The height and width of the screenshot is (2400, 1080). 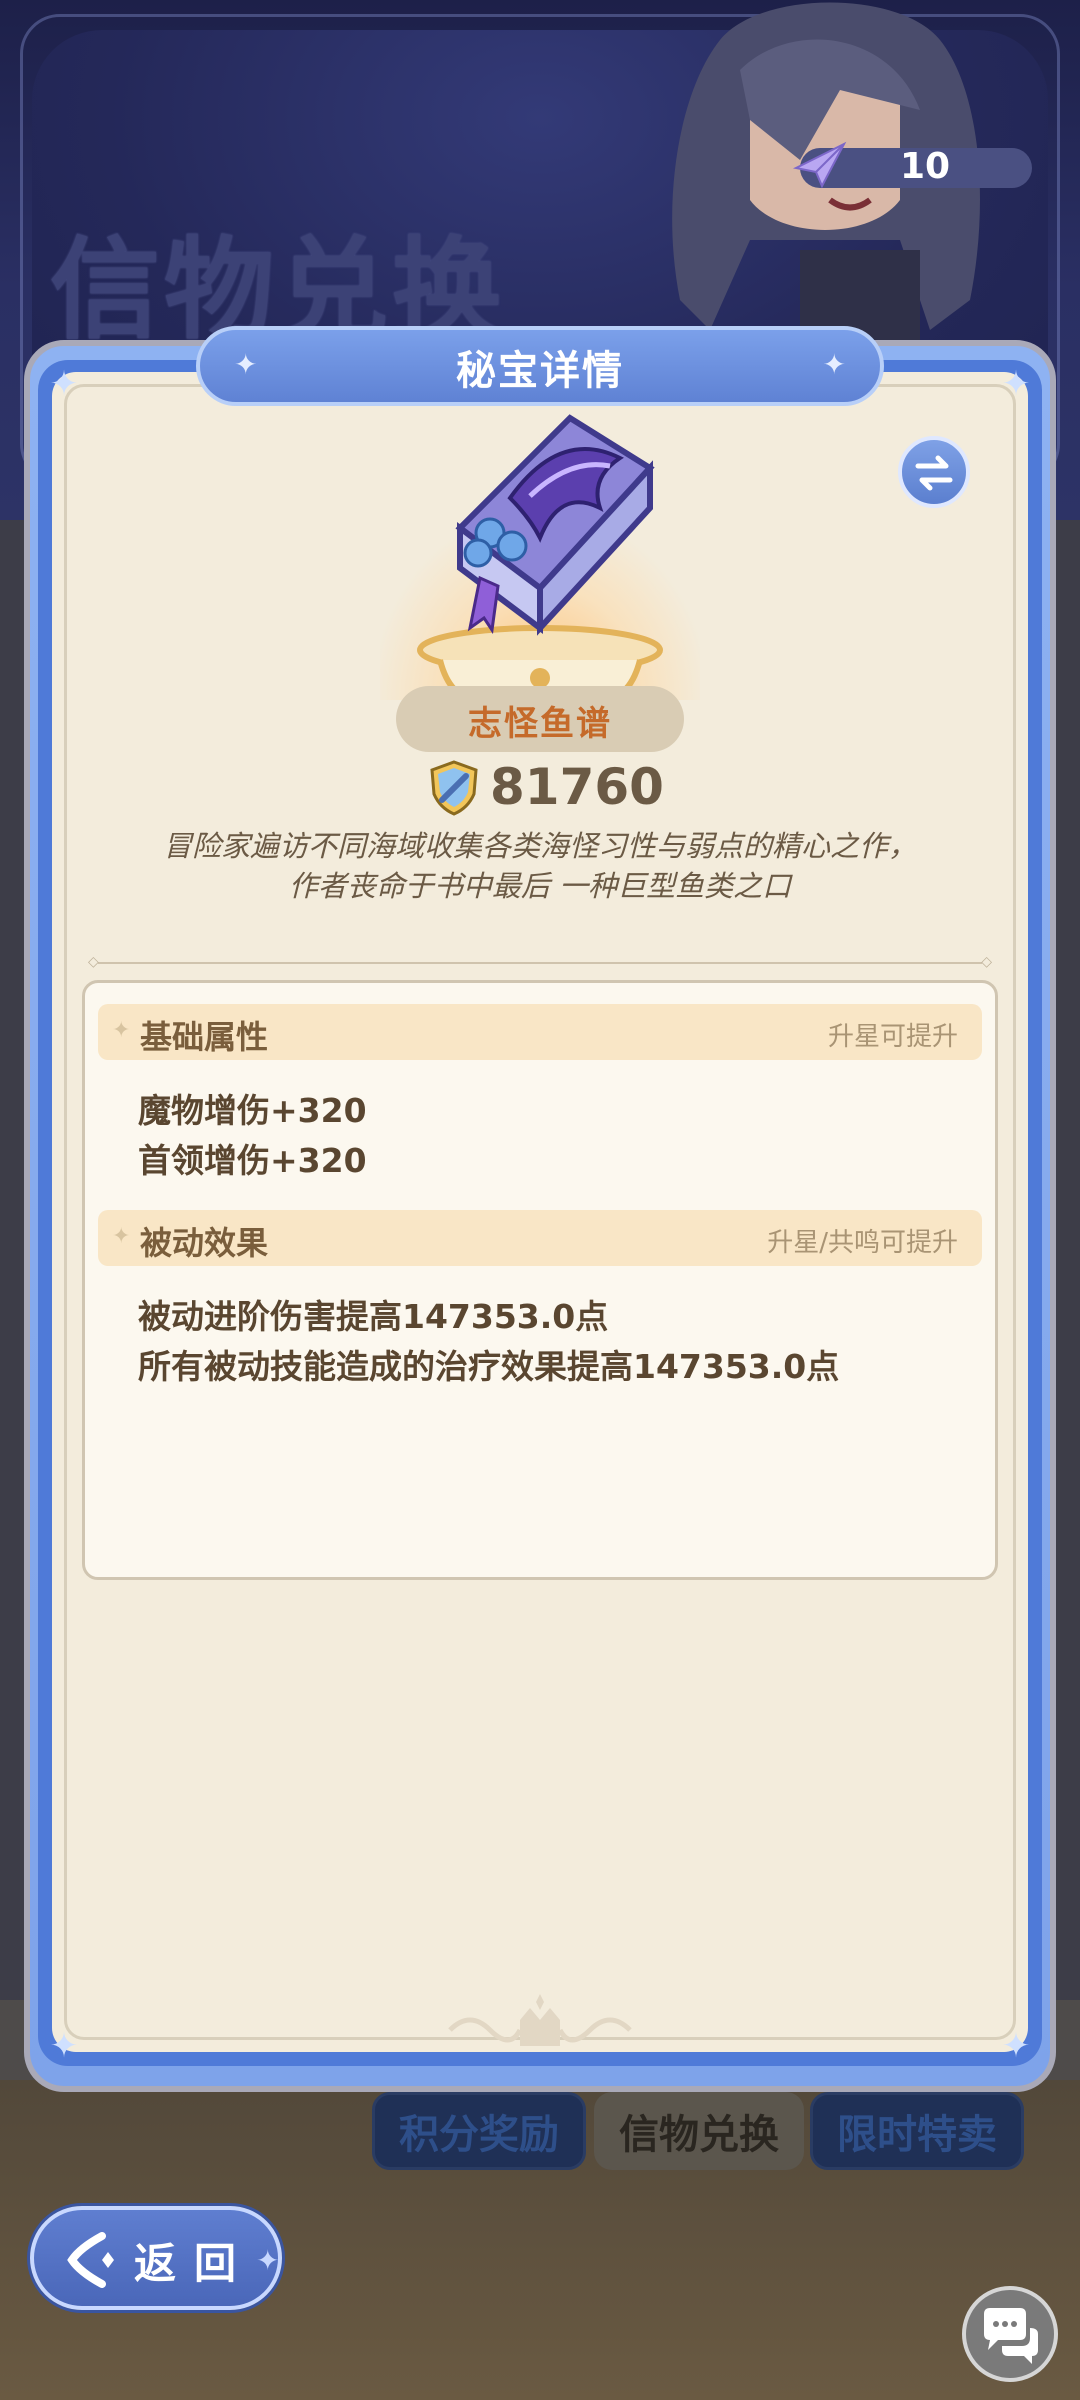 I want to click on star-icon: ✦, so click(x=834, y=364).